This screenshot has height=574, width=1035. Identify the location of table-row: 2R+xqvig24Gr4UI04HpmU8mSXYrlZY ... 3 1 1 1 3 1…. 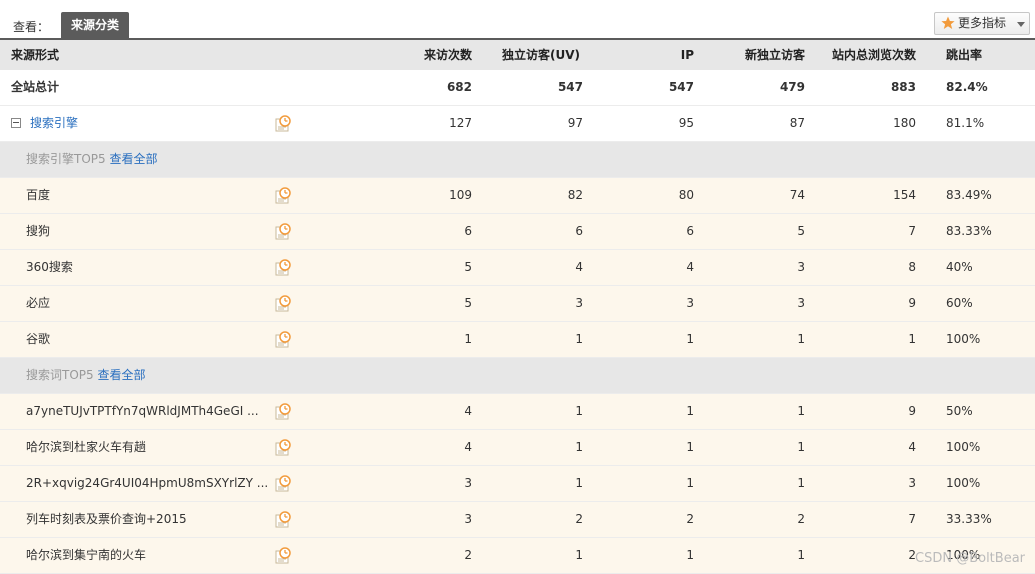
(517, 484).